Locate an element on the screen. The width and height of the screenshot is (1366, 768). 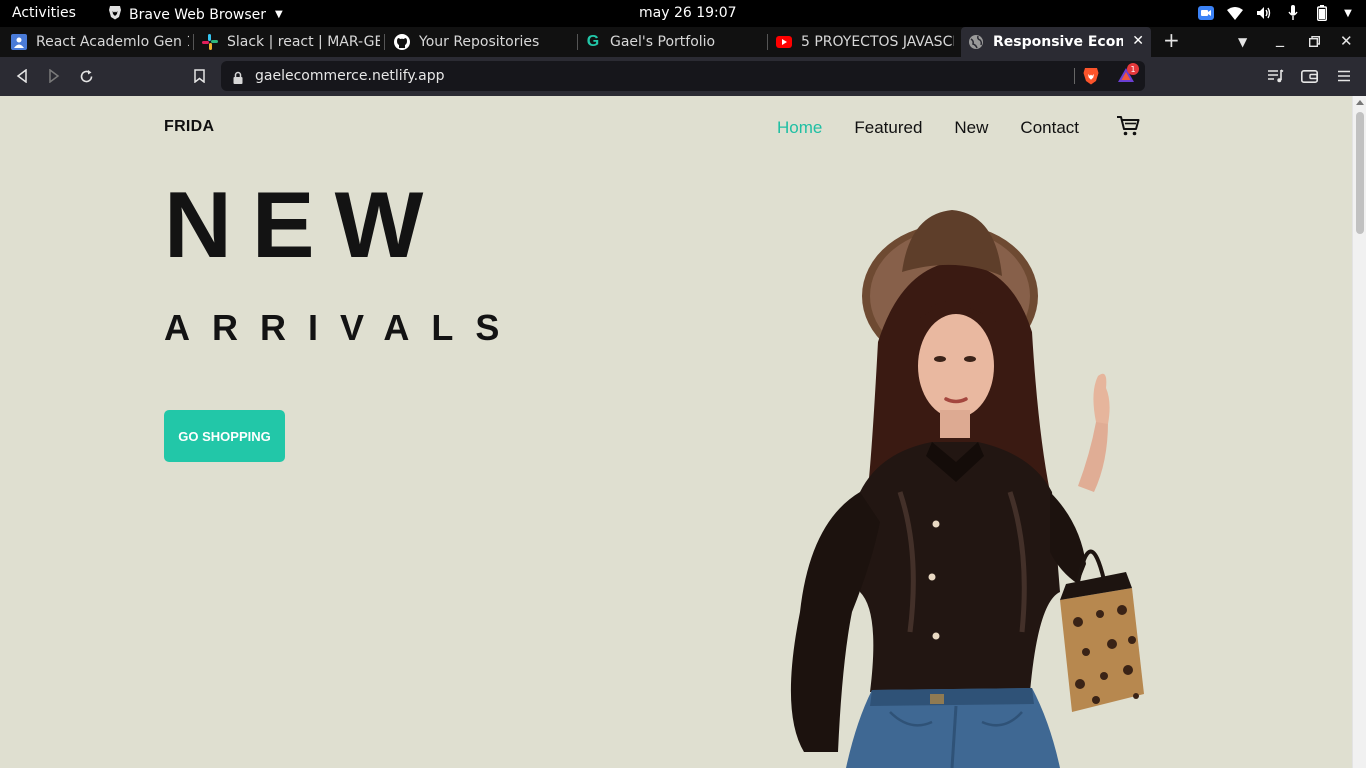
academlo-icon is located at coordinates (19, 42).